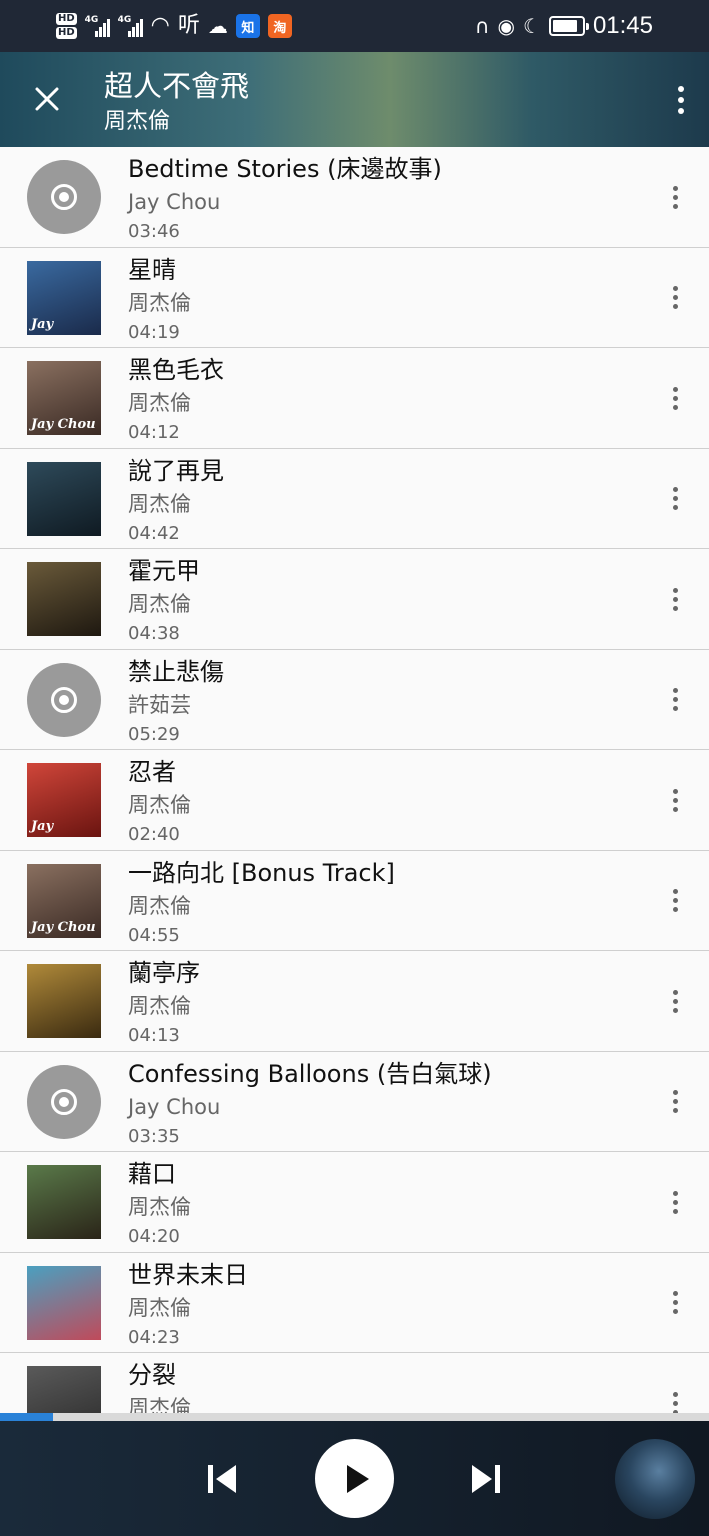  What do you see at coordinates (154, 231) in the screenshot?
I see `song-duration: 03:46` at bounding box center [154, 231].